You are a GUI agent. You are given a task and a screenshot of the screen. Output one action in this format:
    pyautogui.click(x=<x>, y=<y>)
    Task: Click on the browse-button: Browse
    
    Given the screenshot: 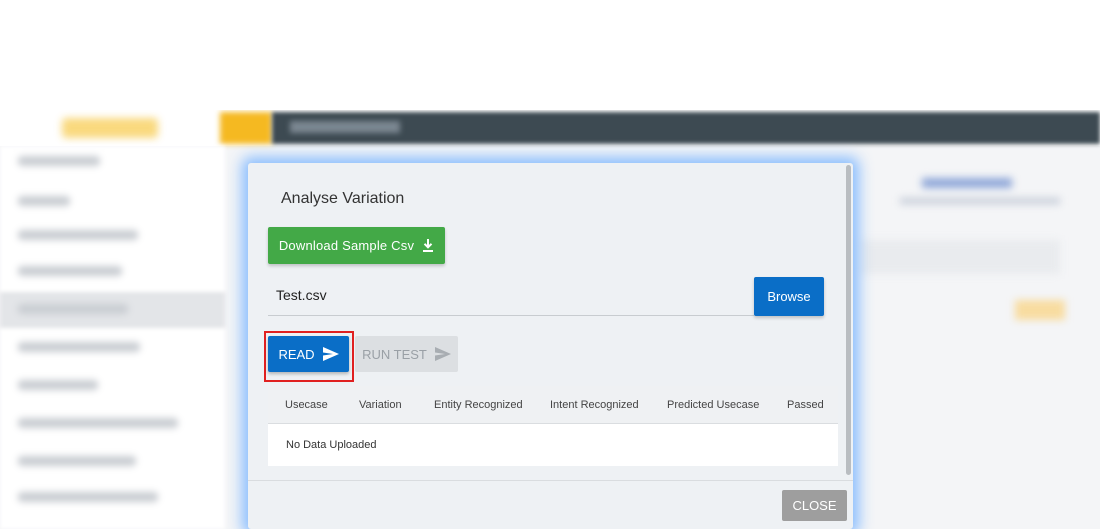 What is the action you would take?
    pyautogui.click(x=789, y=296)
    